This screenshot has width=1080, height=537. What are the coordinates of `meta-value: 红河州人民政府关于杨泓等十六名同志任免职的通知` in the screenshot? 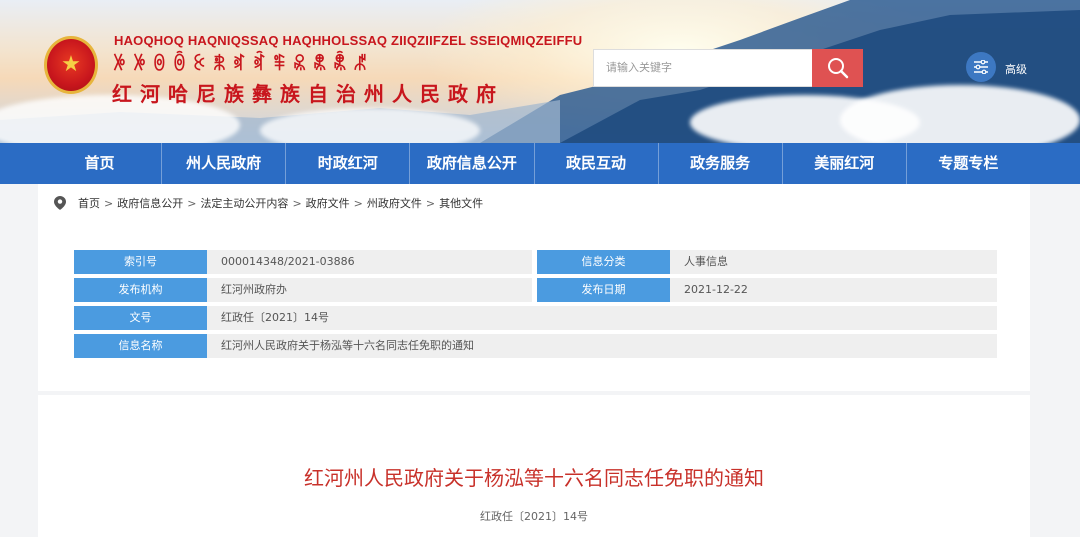 It's located at (347, 345).